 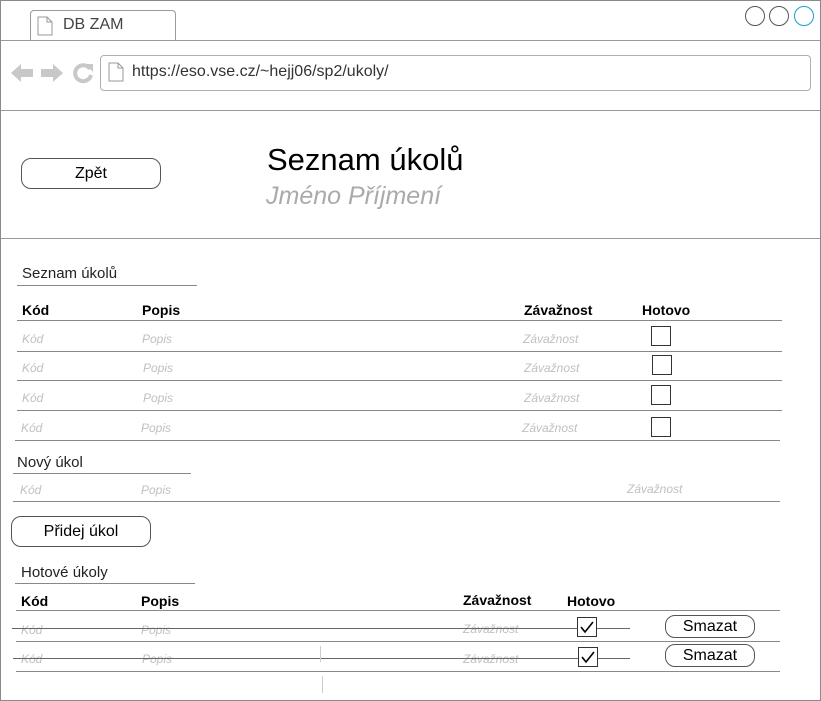 What do you see at coordinates (755, 16) in the screenshot?
I see `minimize-button` at bounding box center [755, 16].